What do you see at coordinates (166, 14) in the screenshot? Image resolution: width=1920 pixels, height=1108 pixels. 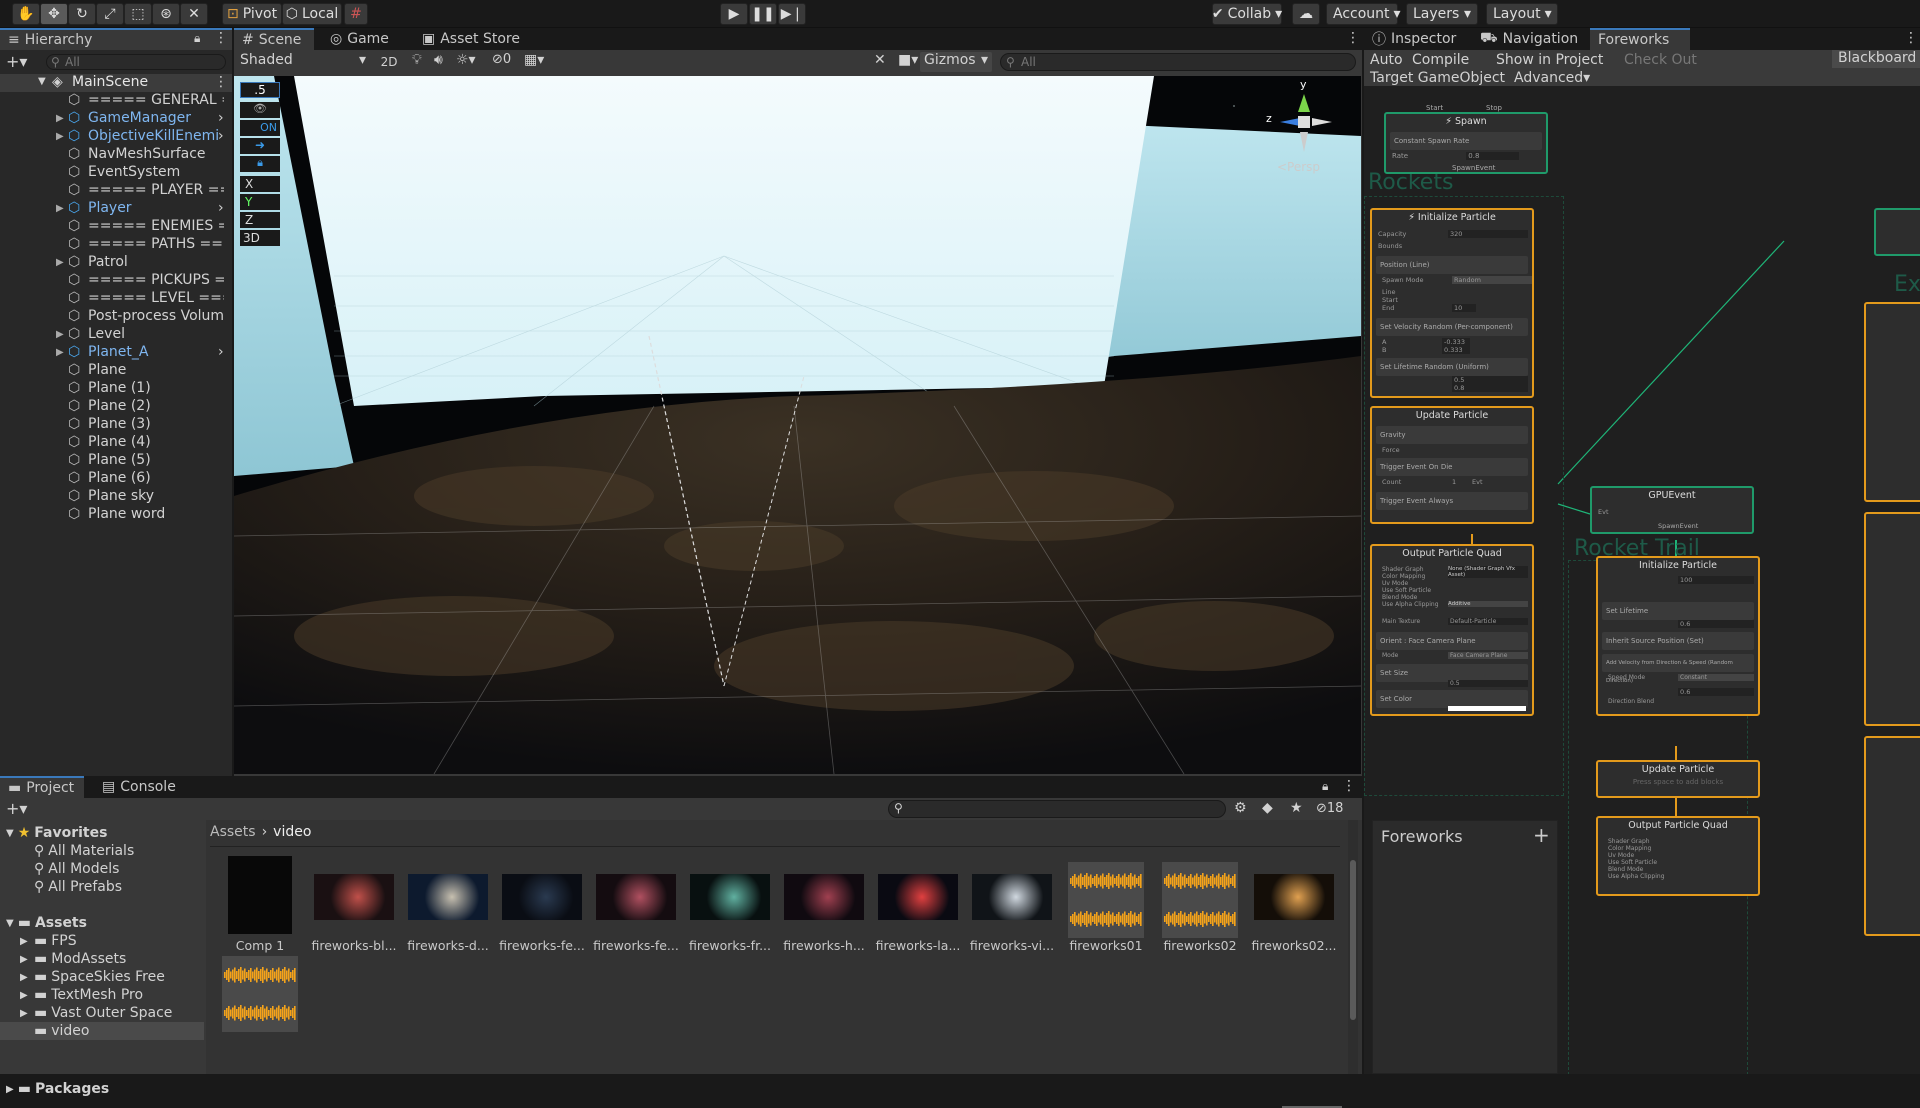 I see `transform-tool-button: ⊛` at bounding box center [166, 14].